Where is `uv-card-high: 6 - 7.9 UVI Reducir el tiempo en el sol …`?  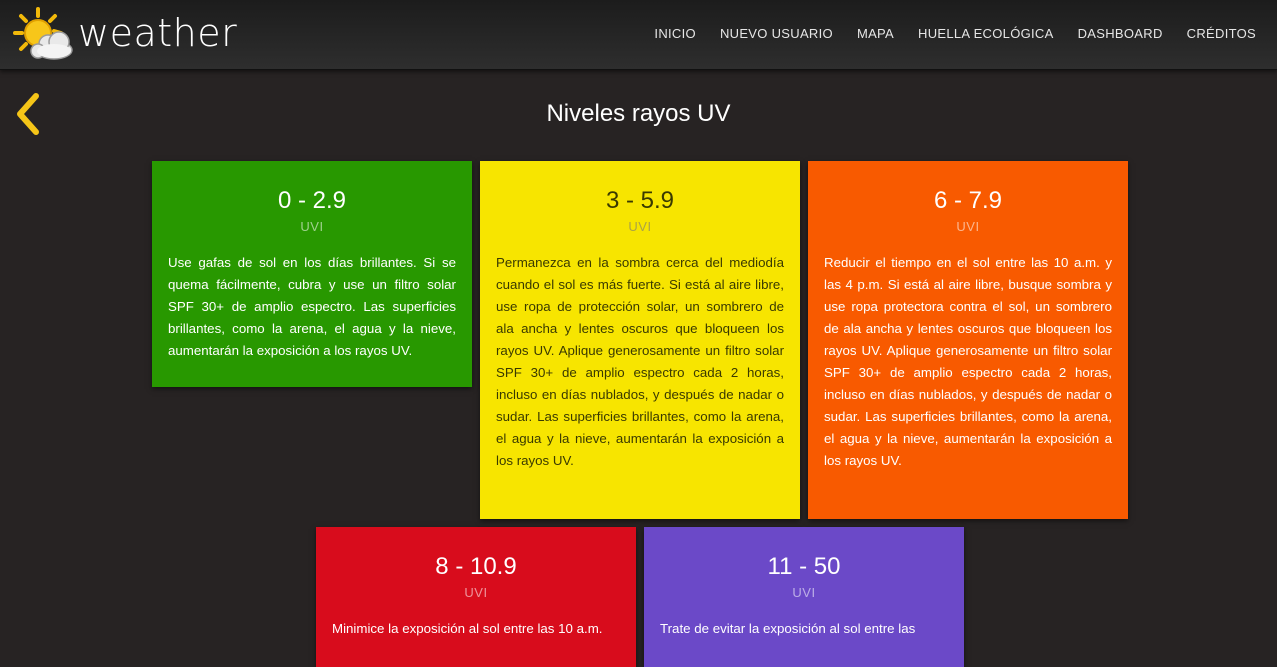 uv-card-high: 6 - 7.9 UVI Reducir el tiempo en el sol … is located at coordinates (968, 340).